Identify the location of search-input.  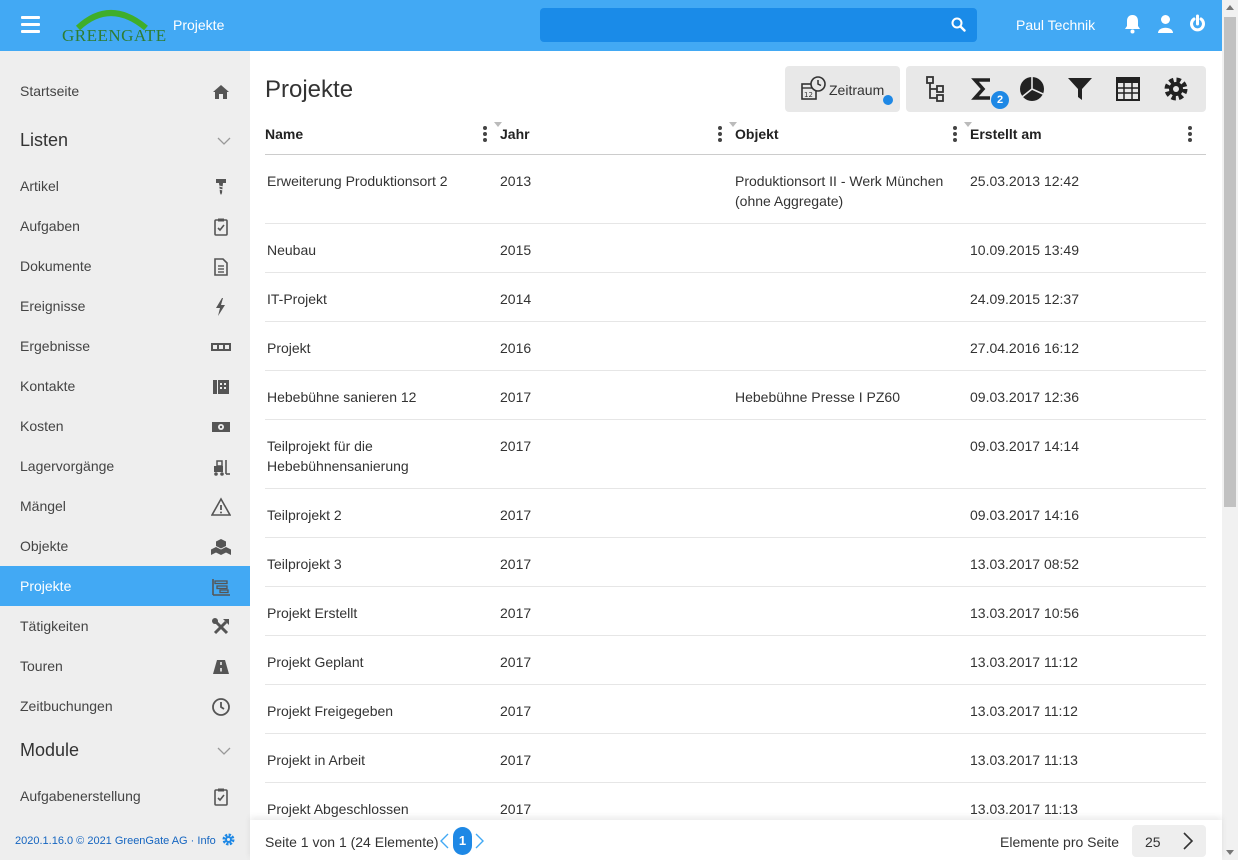
(758, 25).